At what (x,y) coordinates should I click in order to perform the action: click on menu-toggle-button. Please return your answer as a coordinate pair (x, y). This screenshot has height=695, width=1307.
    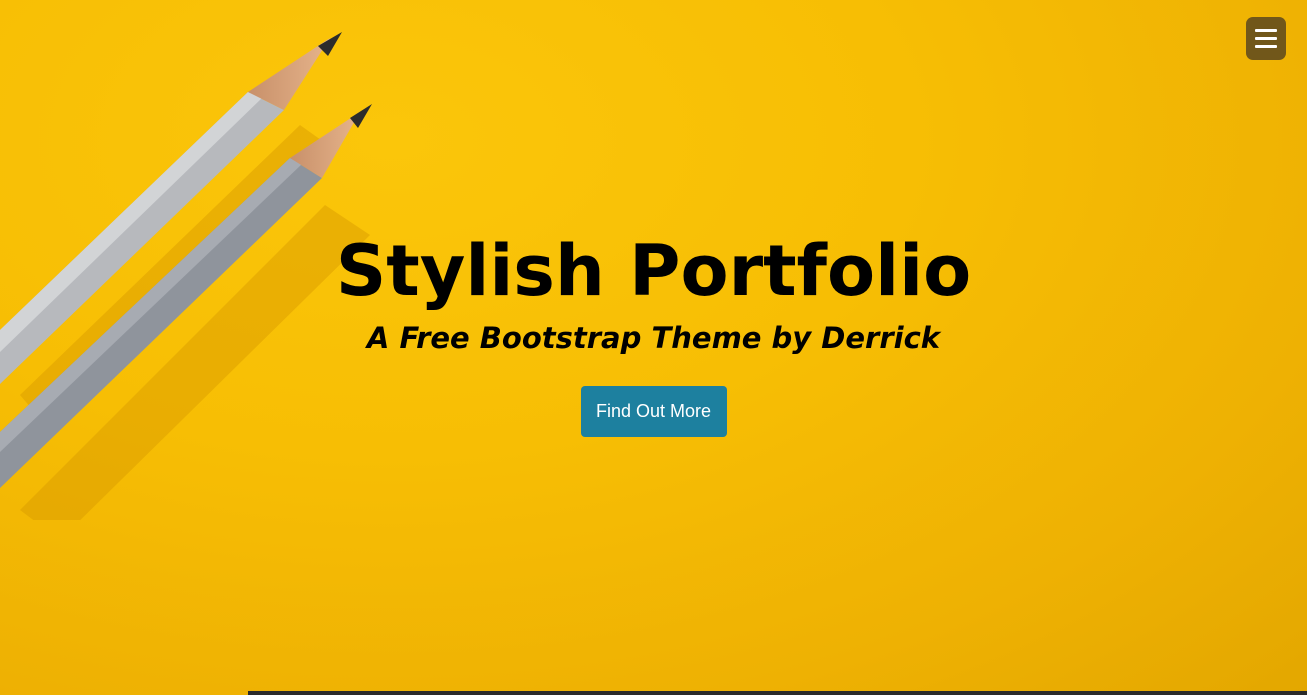
    Looking at the image, I should click on (1266, 38).